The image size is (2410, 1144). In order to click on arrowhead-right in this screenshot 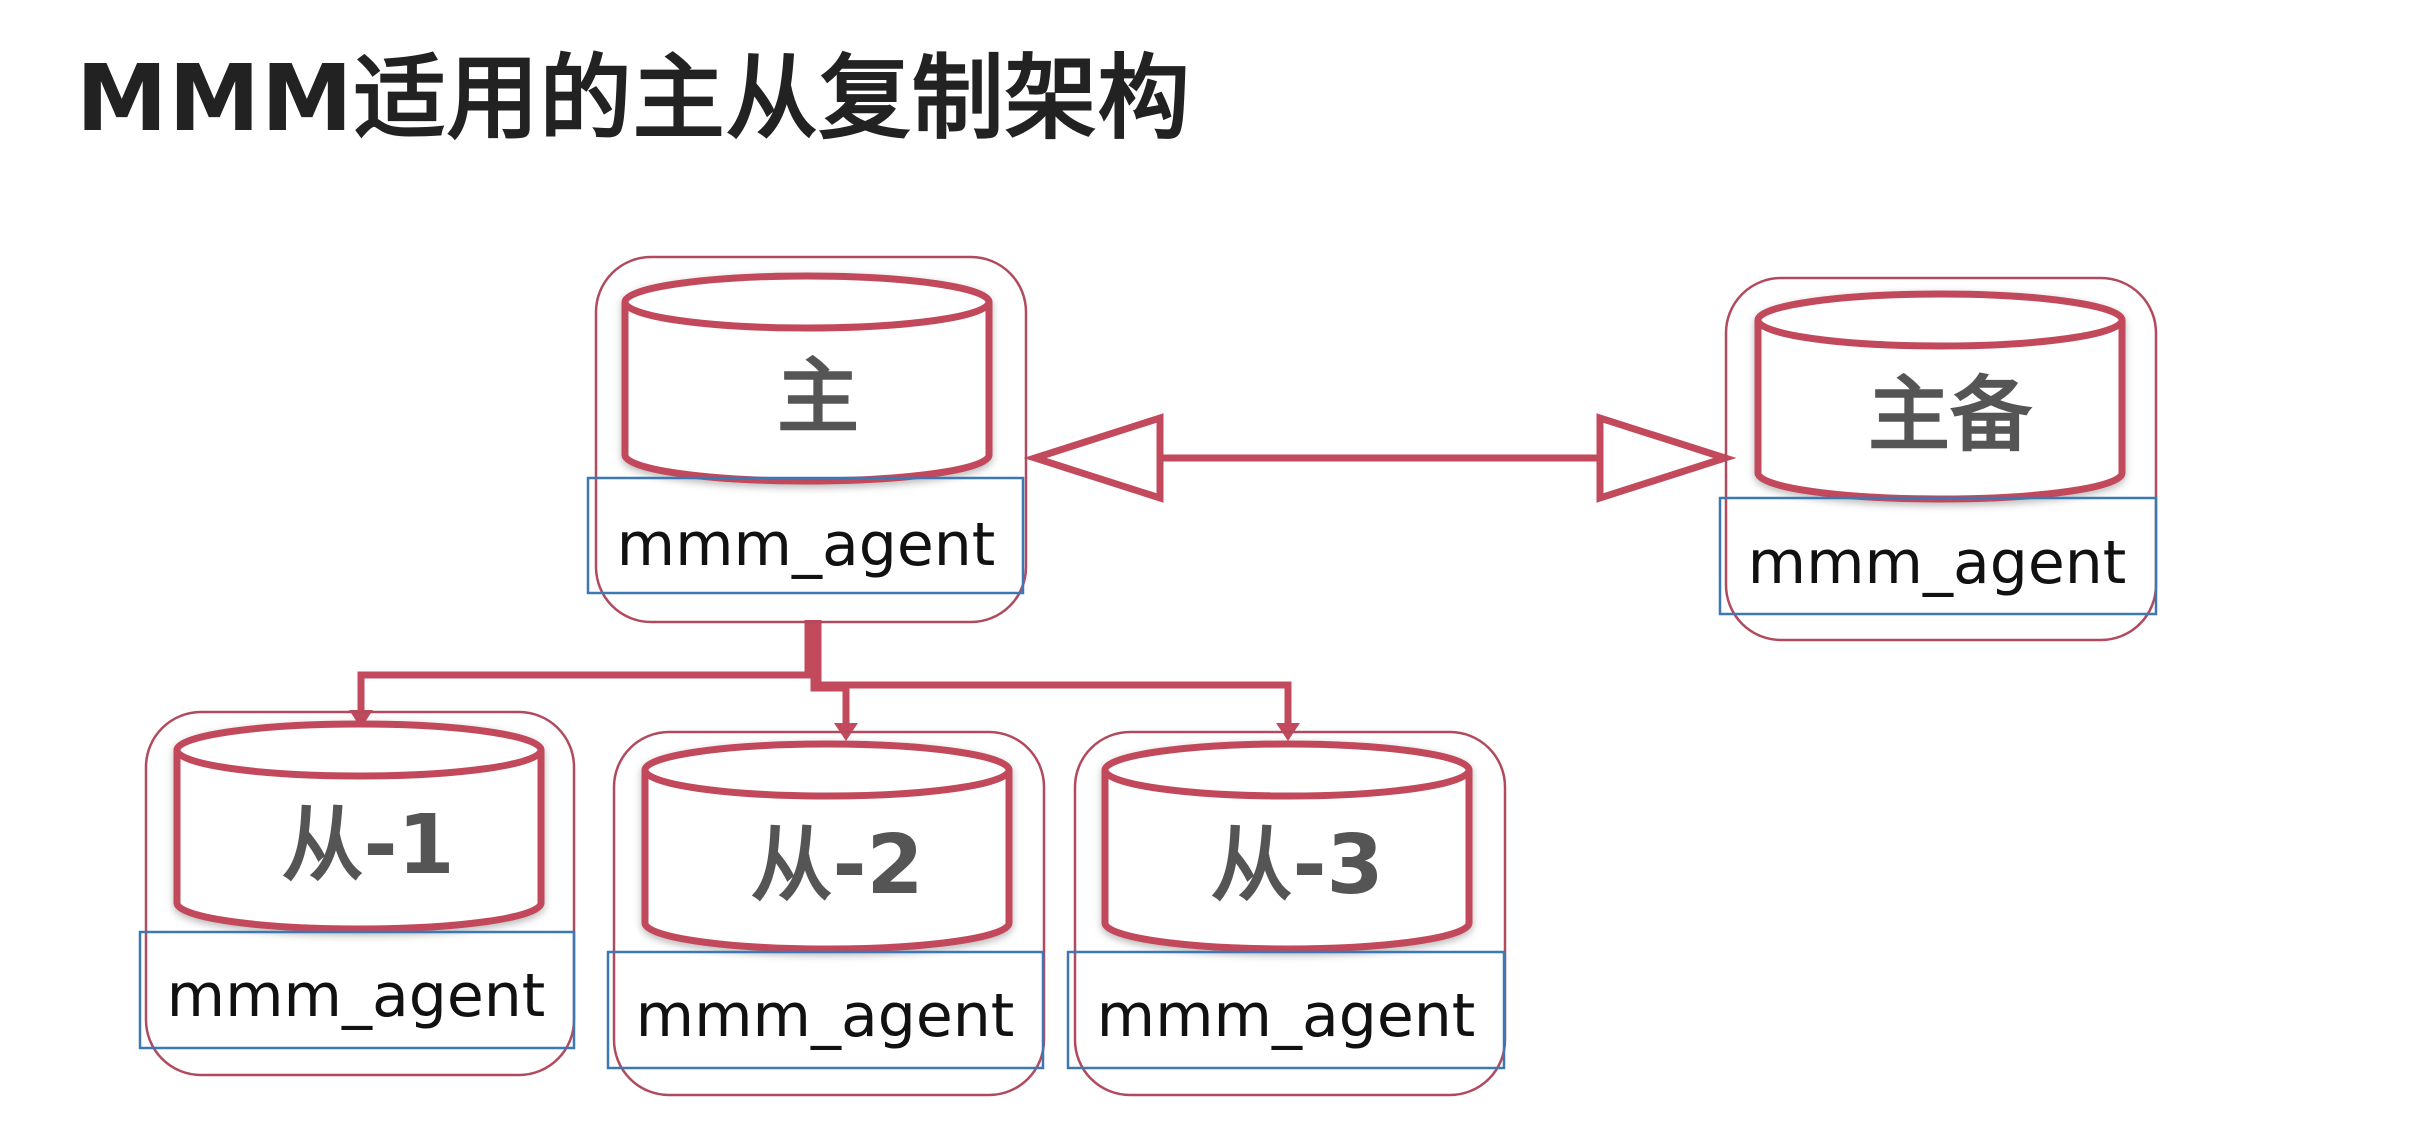, I will do `click(1666, 458)`.